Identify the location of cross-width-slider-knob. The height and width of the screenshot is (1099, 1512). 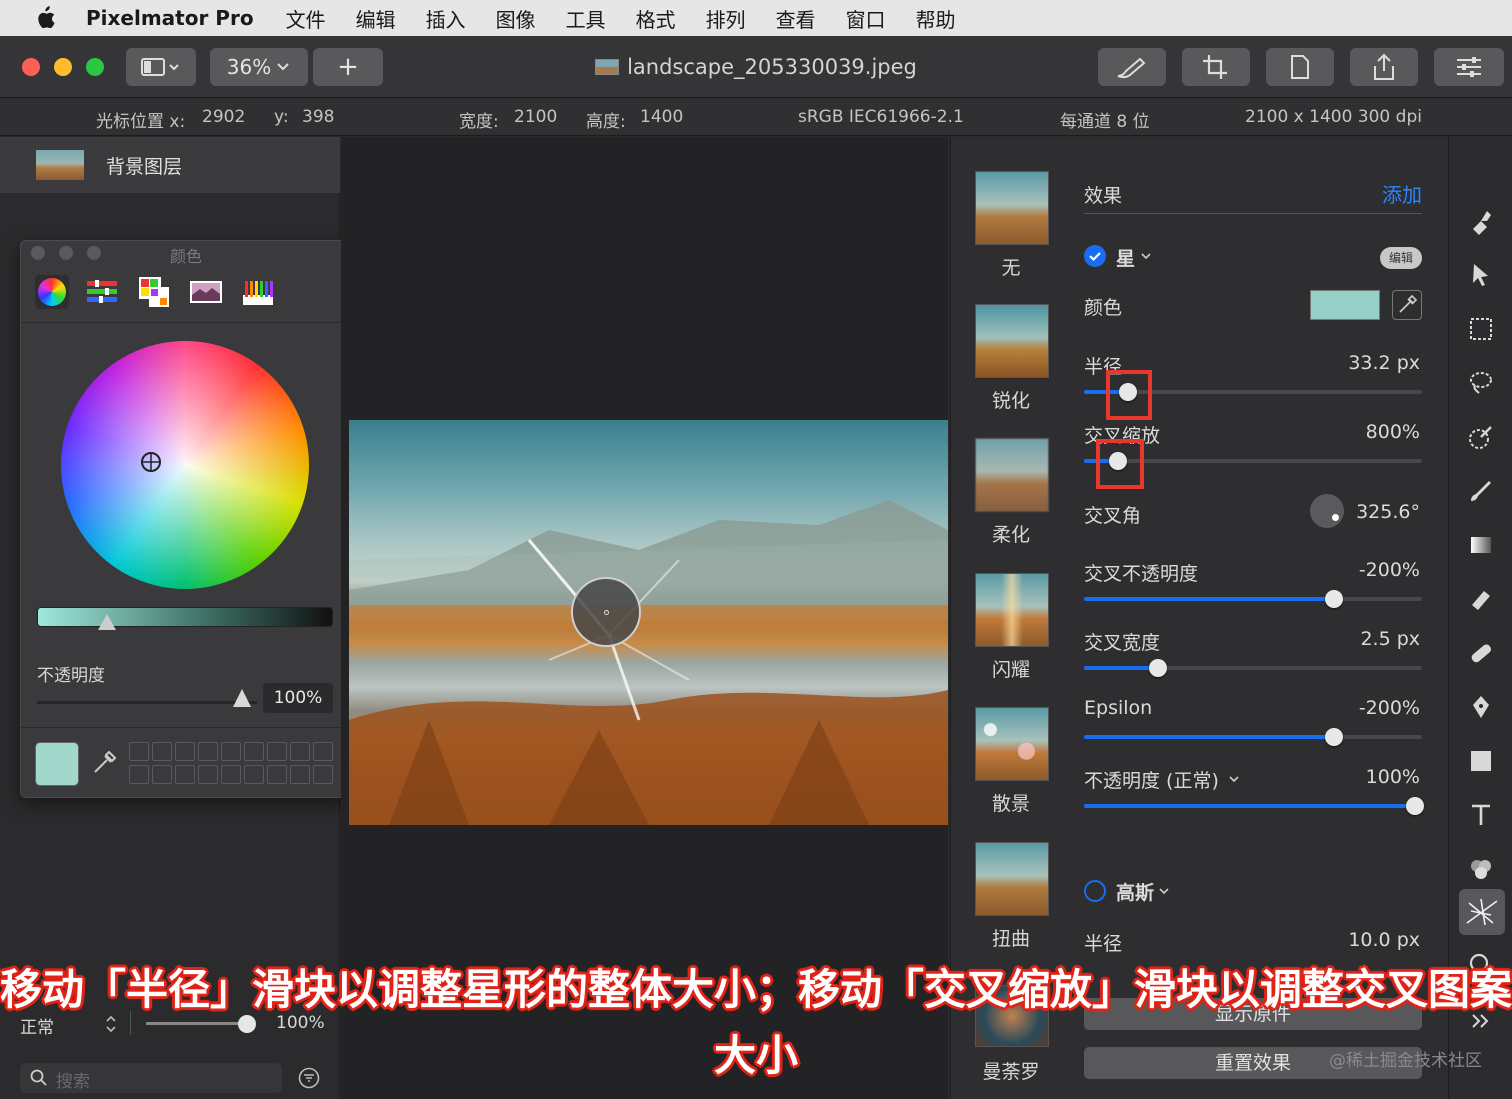
(1158, 668).